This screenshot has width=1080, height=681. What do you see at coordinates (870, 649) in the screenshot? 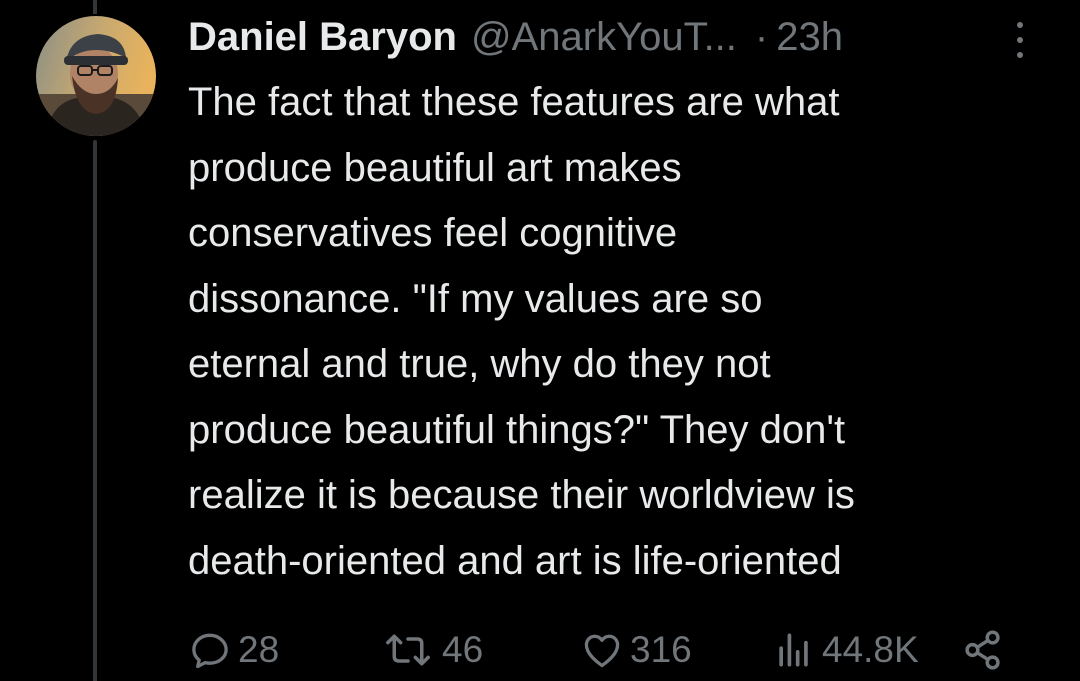
I see `views-count: 44.8K` at bounding box center [870, 649].